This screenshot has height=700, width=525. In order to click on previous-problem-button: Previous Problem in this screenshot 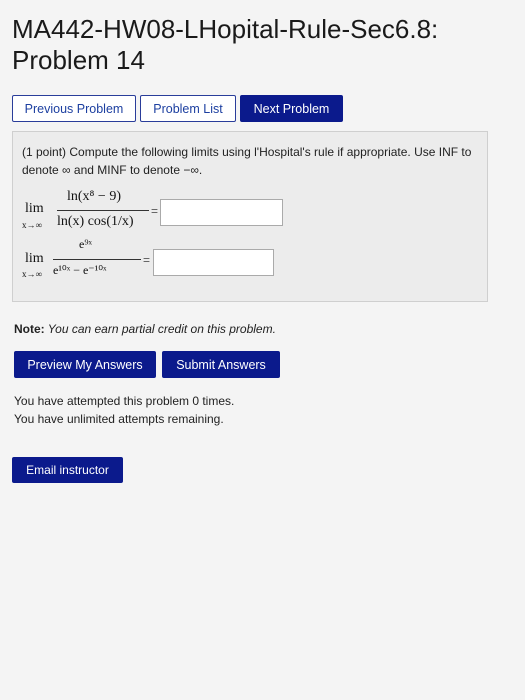, I will do `click(74, 108)`.